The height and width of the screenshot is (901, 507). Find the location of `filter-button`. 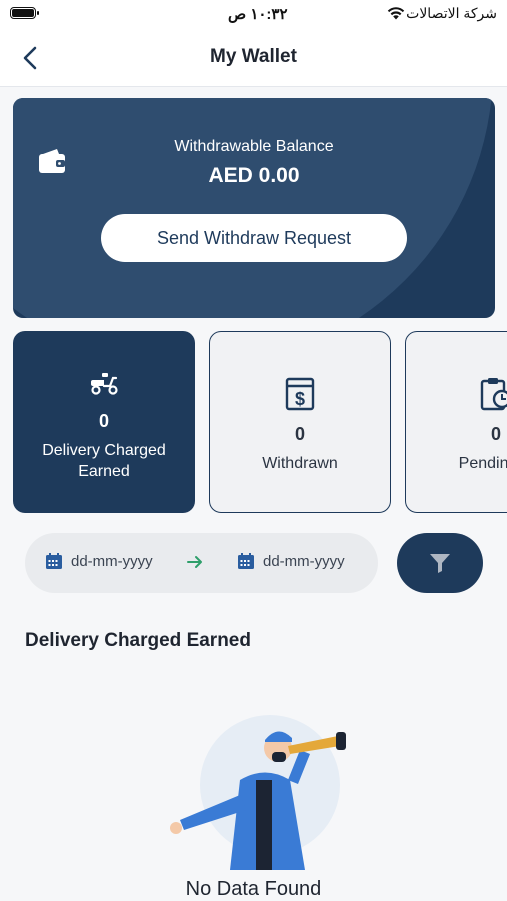

filter-button is located at coordinates (440, 563).